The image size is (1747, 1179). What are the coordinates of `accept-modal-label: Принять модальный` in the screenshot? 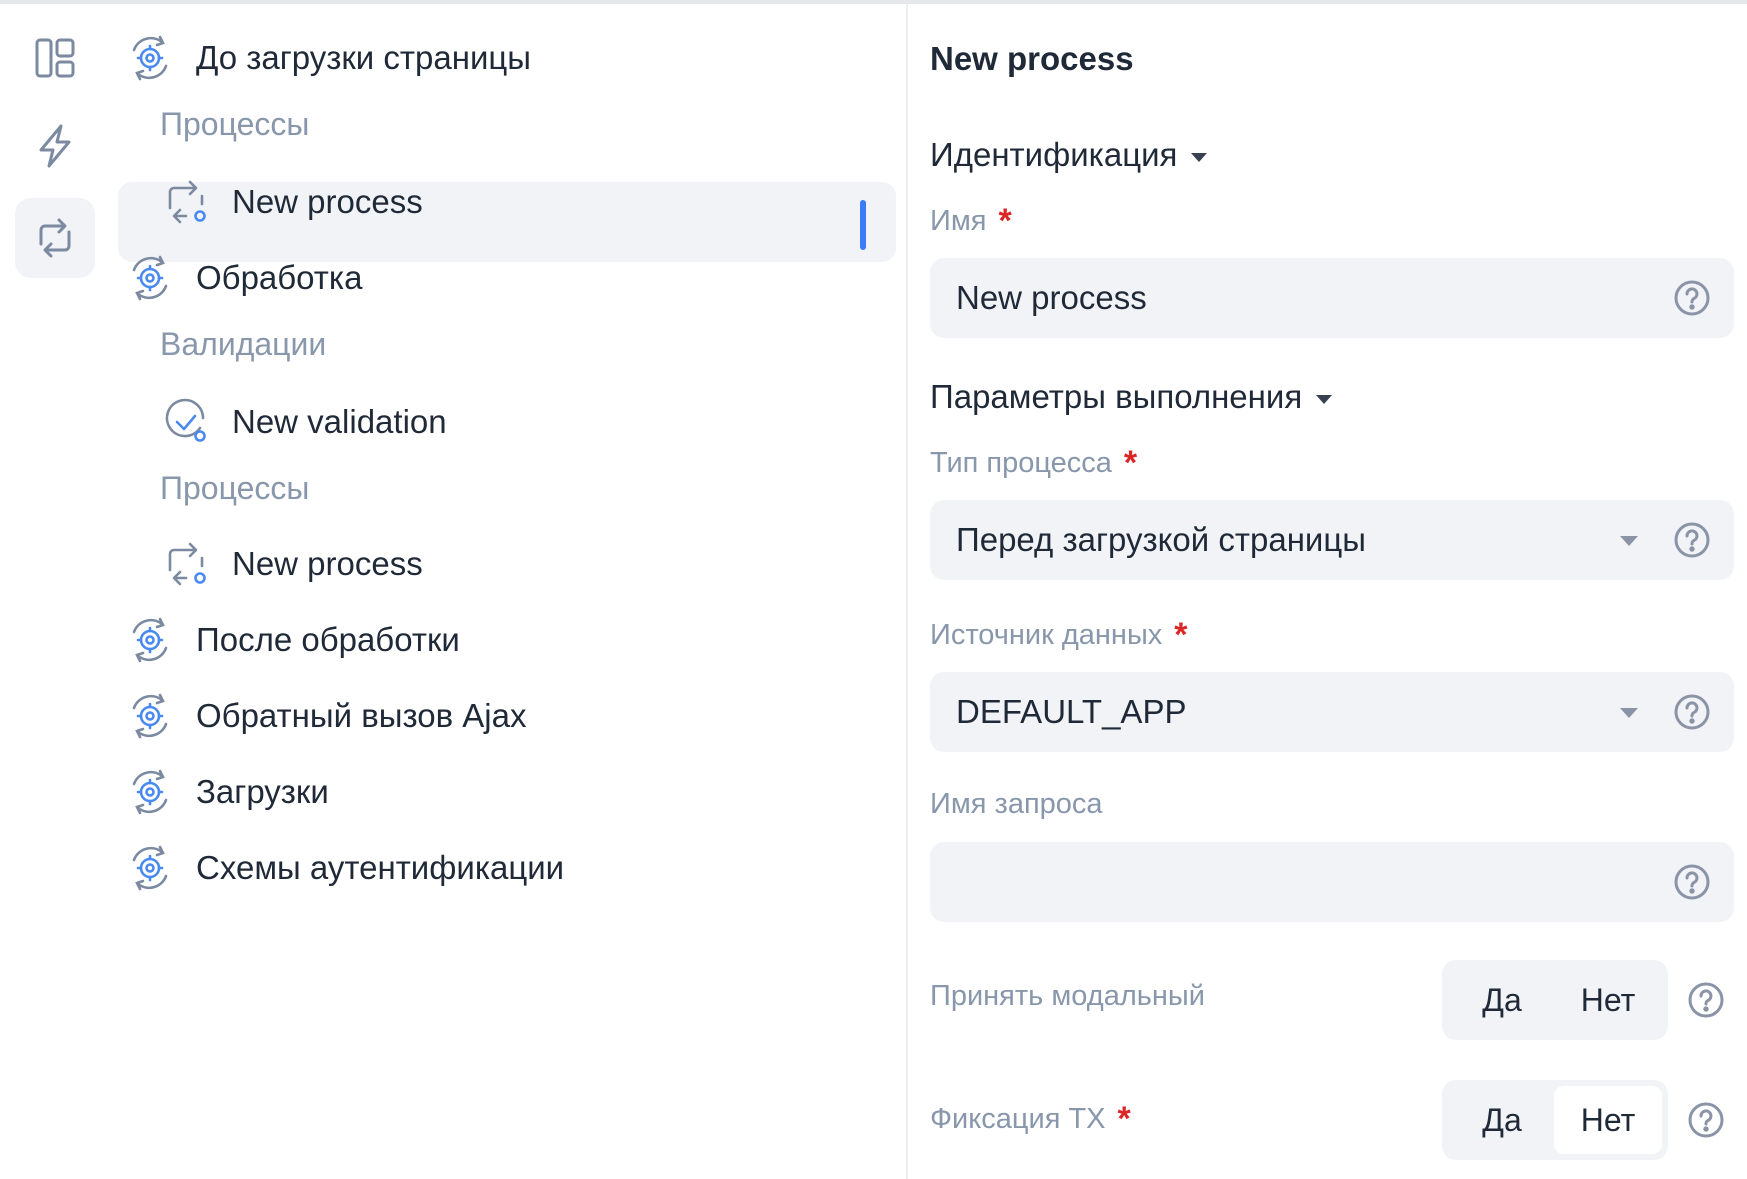 It's located at (1067, 996).